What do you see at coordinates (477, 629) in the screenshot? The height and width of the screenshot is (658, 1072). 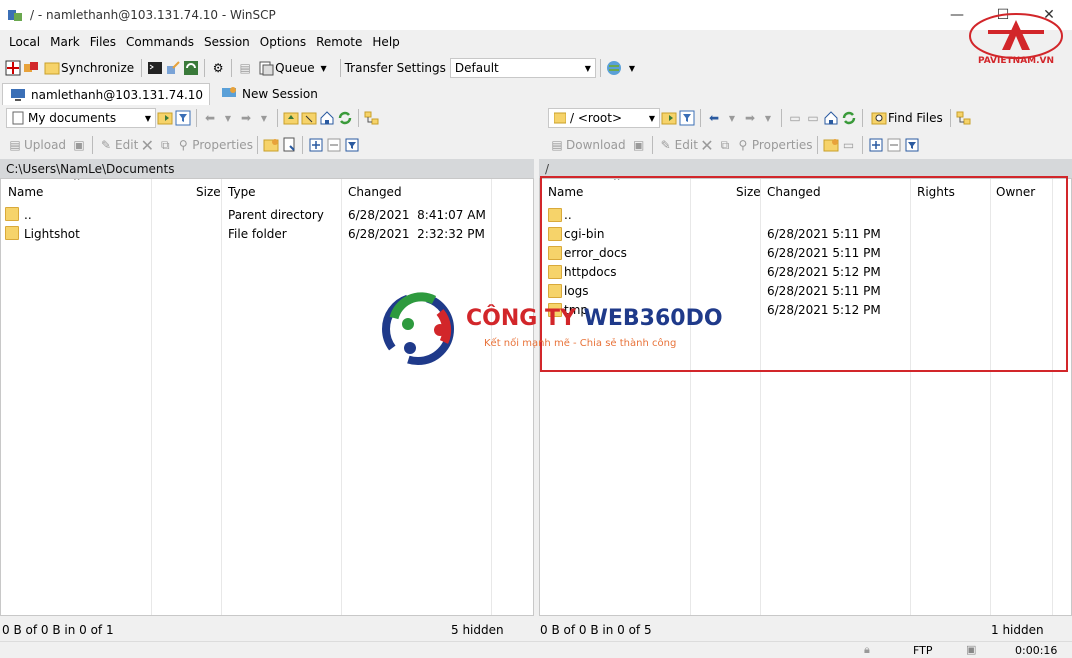 I see `left-hidden-count: 5 hidden` at bounding box center [477, 629].